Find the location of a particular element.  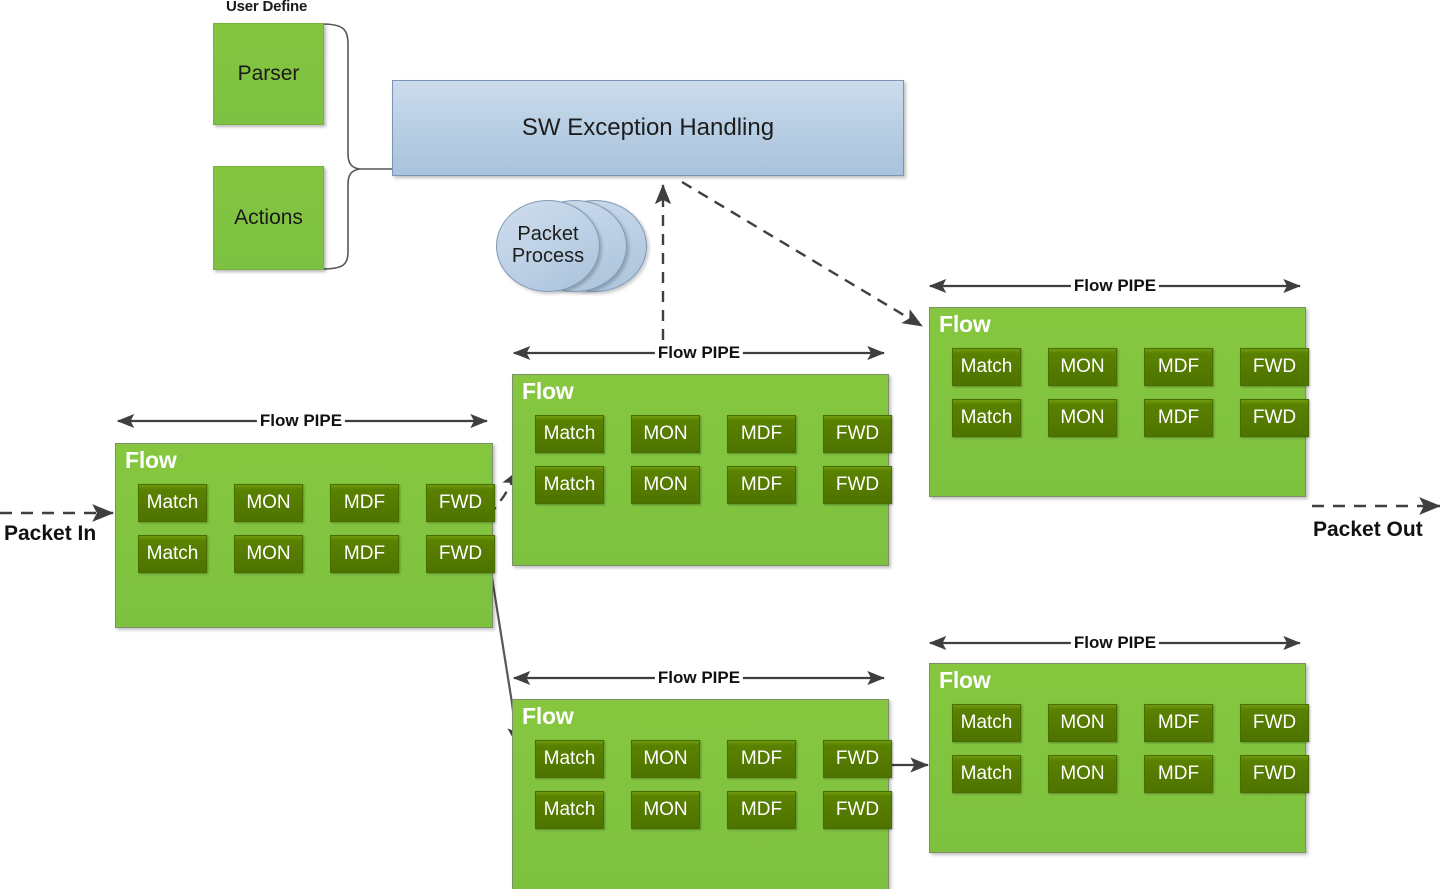

packet-process-circle-front: Packet Process is located at coordinates (548, 246).